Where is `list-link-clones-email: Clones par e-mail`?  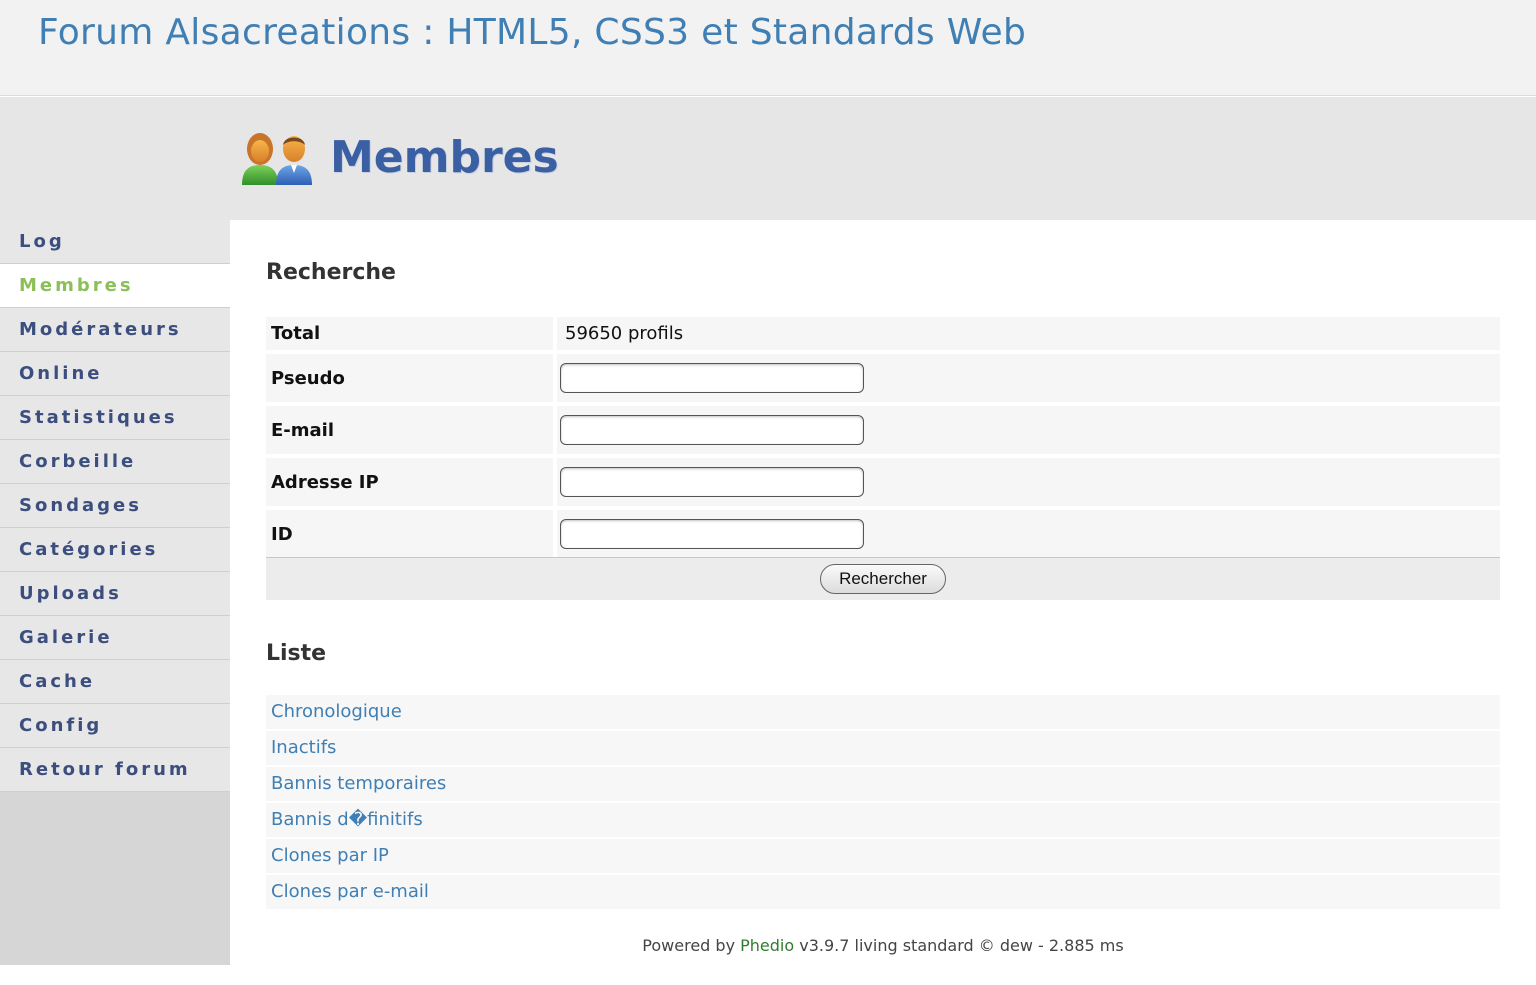
list-link-clones-email: Clones par e-mail is located at coordinates (883, 892).